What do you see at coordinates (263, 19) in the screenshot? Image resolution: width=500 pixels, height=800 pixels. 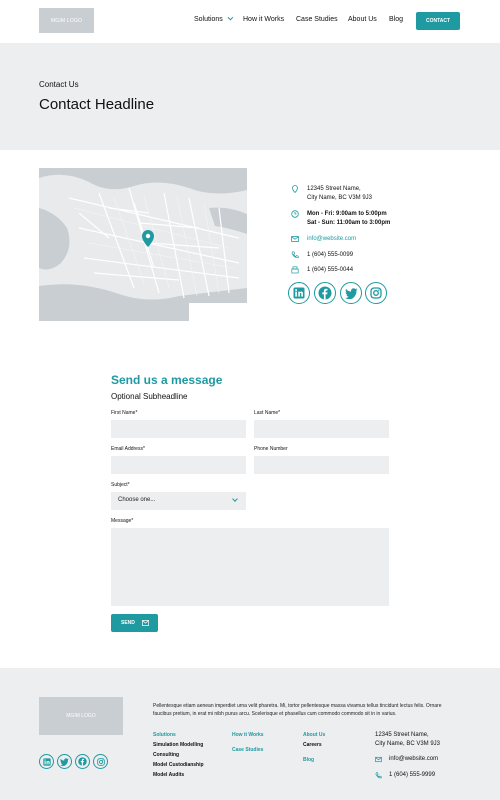 I see `nav-how-it-works: How it Works` at bounding box center [263, 19].